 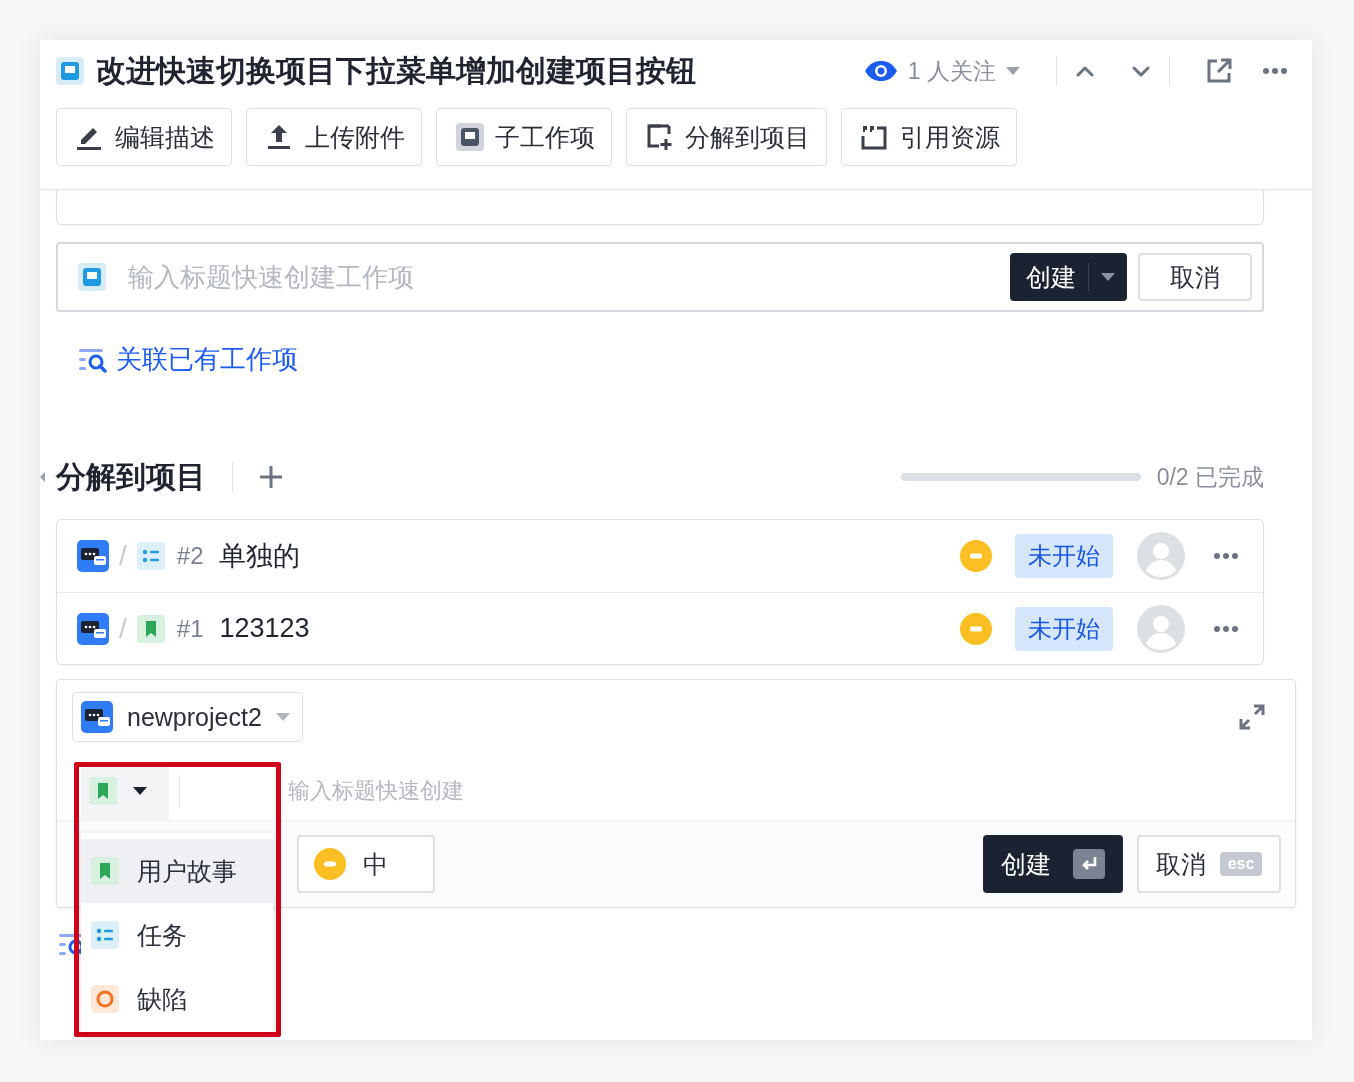 What do you see at coordinates (105, 999) in the screenshot?
I see `ring-icon` at bounding box center [105, 999].